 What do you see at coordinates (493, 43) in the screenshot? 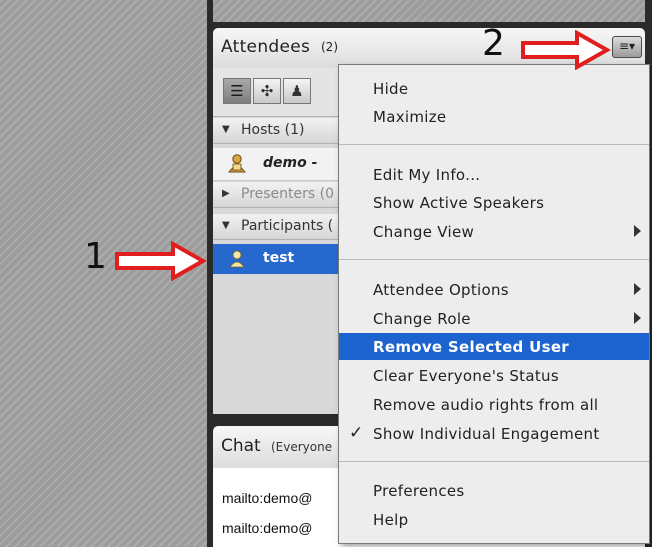
I see `annotation-number-2: 2` at bounding box center [493, 43].